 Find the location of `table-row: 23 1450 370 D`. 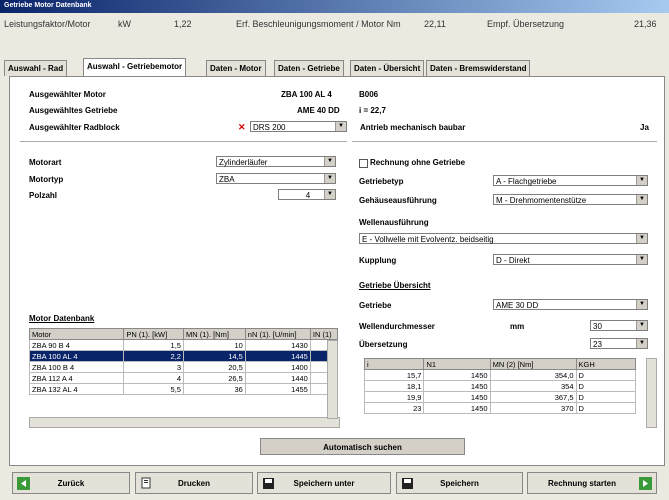

table-row: 23 1450 370 D is located at coordinates (499, 408).